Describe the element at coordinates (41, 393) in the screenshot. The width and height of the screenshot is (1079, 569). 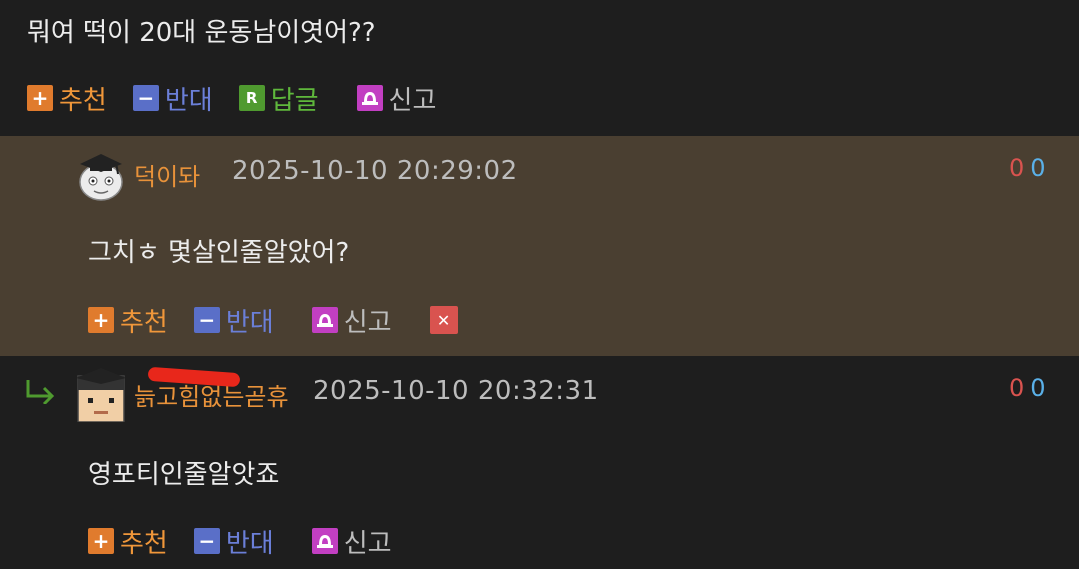
I see `reply-arrow-icon` at that location.